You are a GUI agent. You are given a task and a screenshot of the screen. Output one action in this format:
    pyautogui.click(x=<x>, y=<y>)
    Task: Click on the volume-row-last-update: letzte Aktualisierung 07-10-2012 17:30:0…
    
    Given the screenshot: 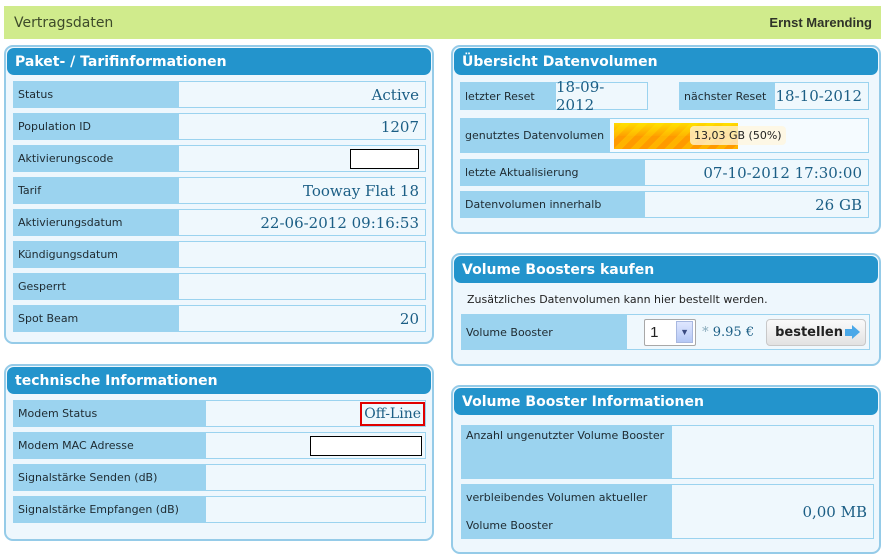 What is the action you would take?
    pyautogui.click(x=664, y=172)
    